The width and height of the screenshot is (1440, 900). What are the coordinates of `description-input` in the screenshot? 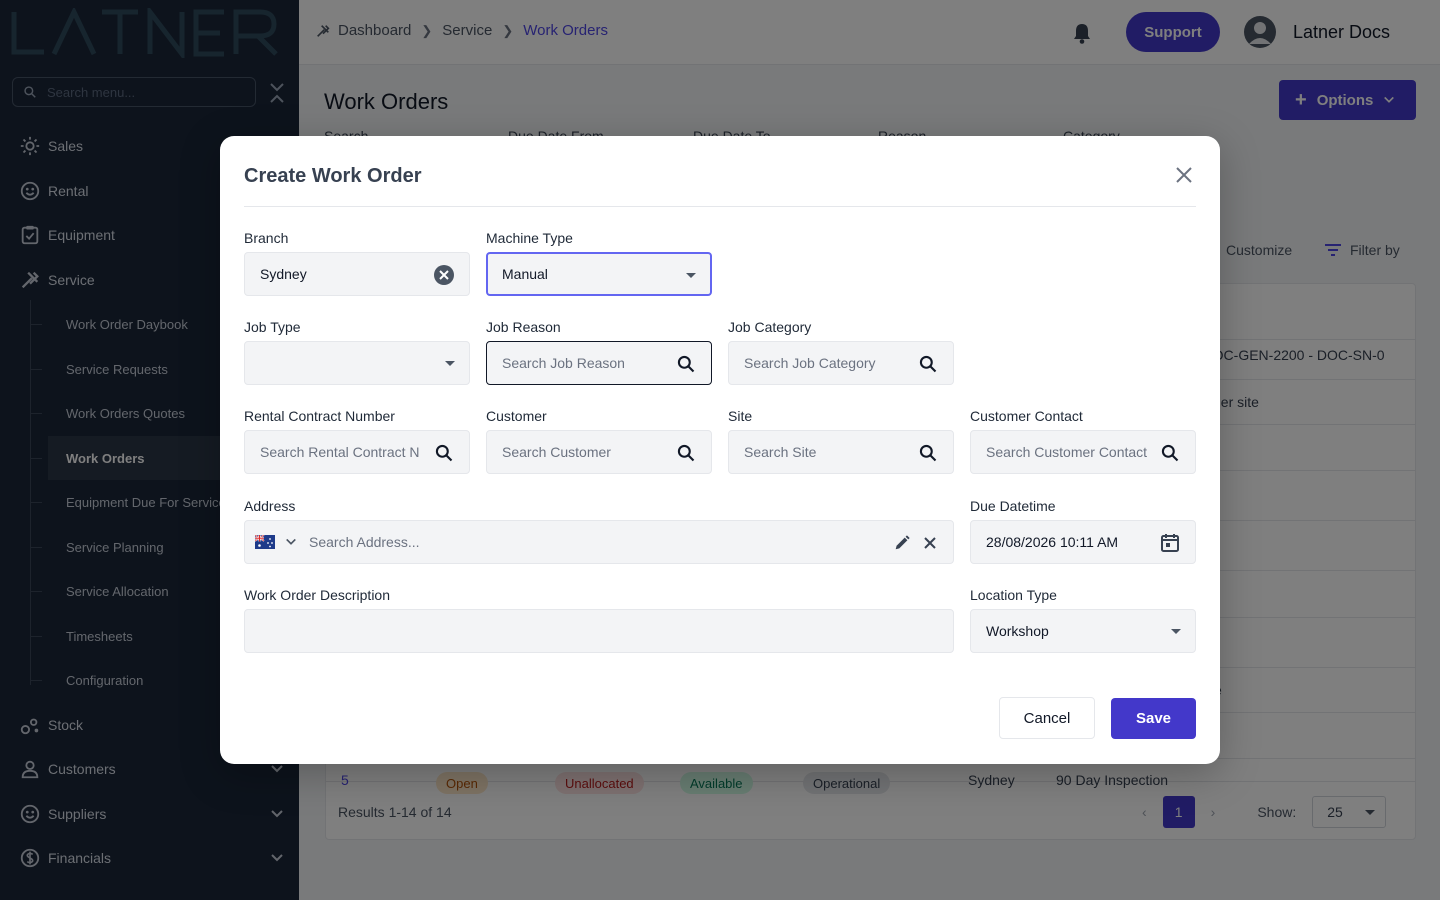 It's located at (599, 631).